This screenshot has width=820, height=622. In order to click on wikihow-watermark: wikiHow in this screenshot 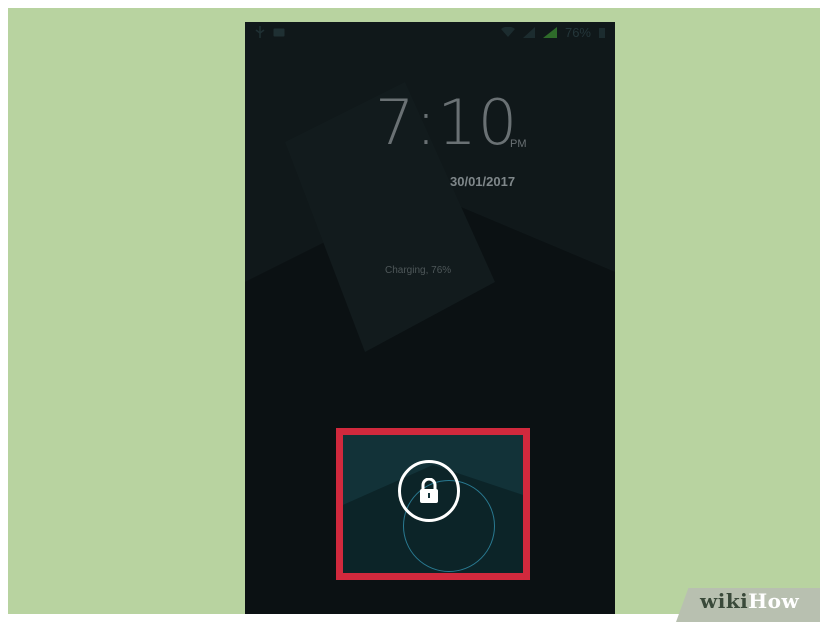, I will do `click(749, 601)`.